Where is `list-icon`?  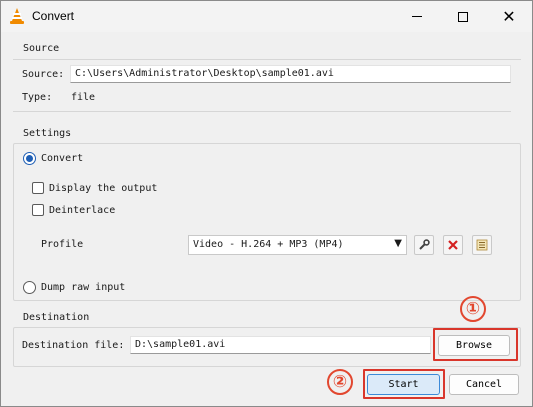
list-icon is located at coordinates (482, 245).